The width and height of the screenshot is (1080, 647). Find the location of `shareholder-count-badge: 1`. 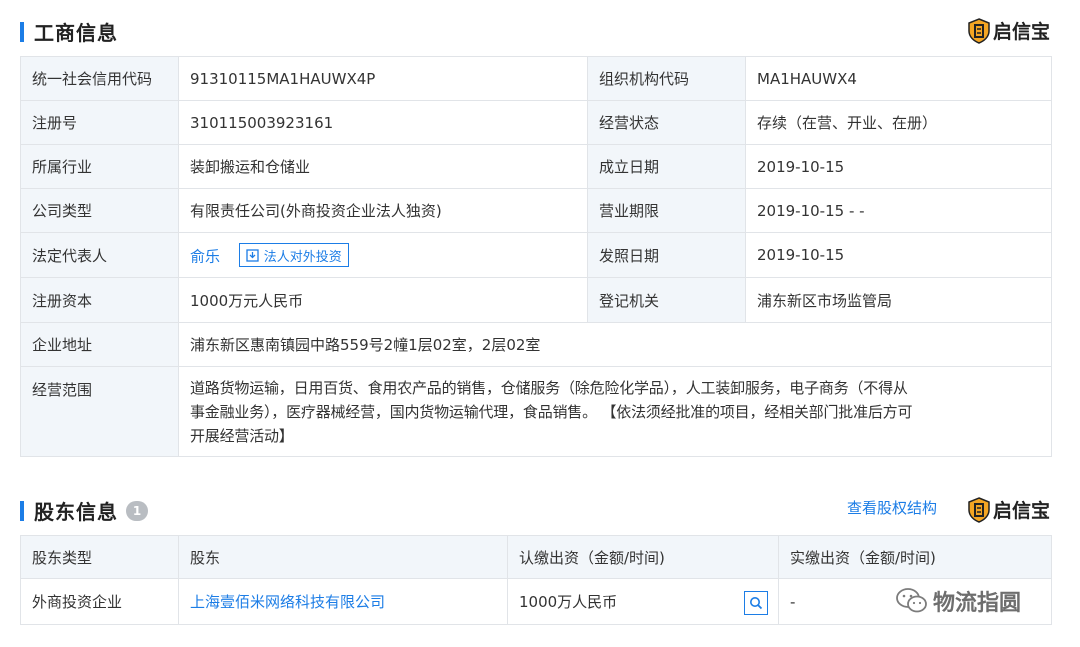

shareholder-count-badge: 1 is located at coordinates (137, 510).